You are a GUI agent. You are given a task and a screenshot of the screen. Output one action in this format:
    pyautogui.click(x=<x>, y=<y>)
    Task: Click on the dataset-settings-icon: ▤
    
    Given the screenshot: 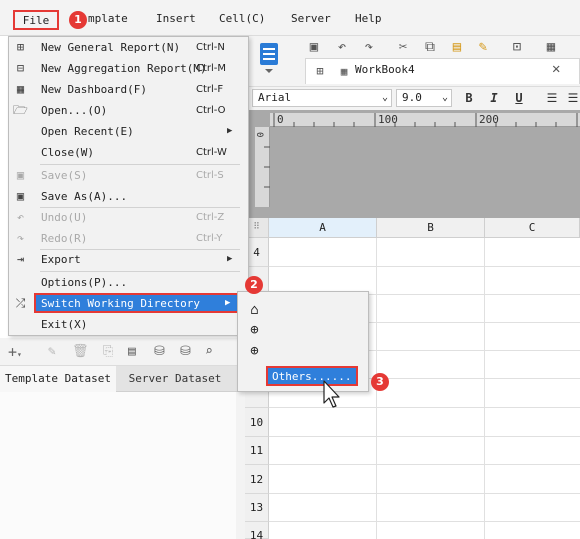 What is the action you would take?
    pyautogui.click(x=132, y=351)
    